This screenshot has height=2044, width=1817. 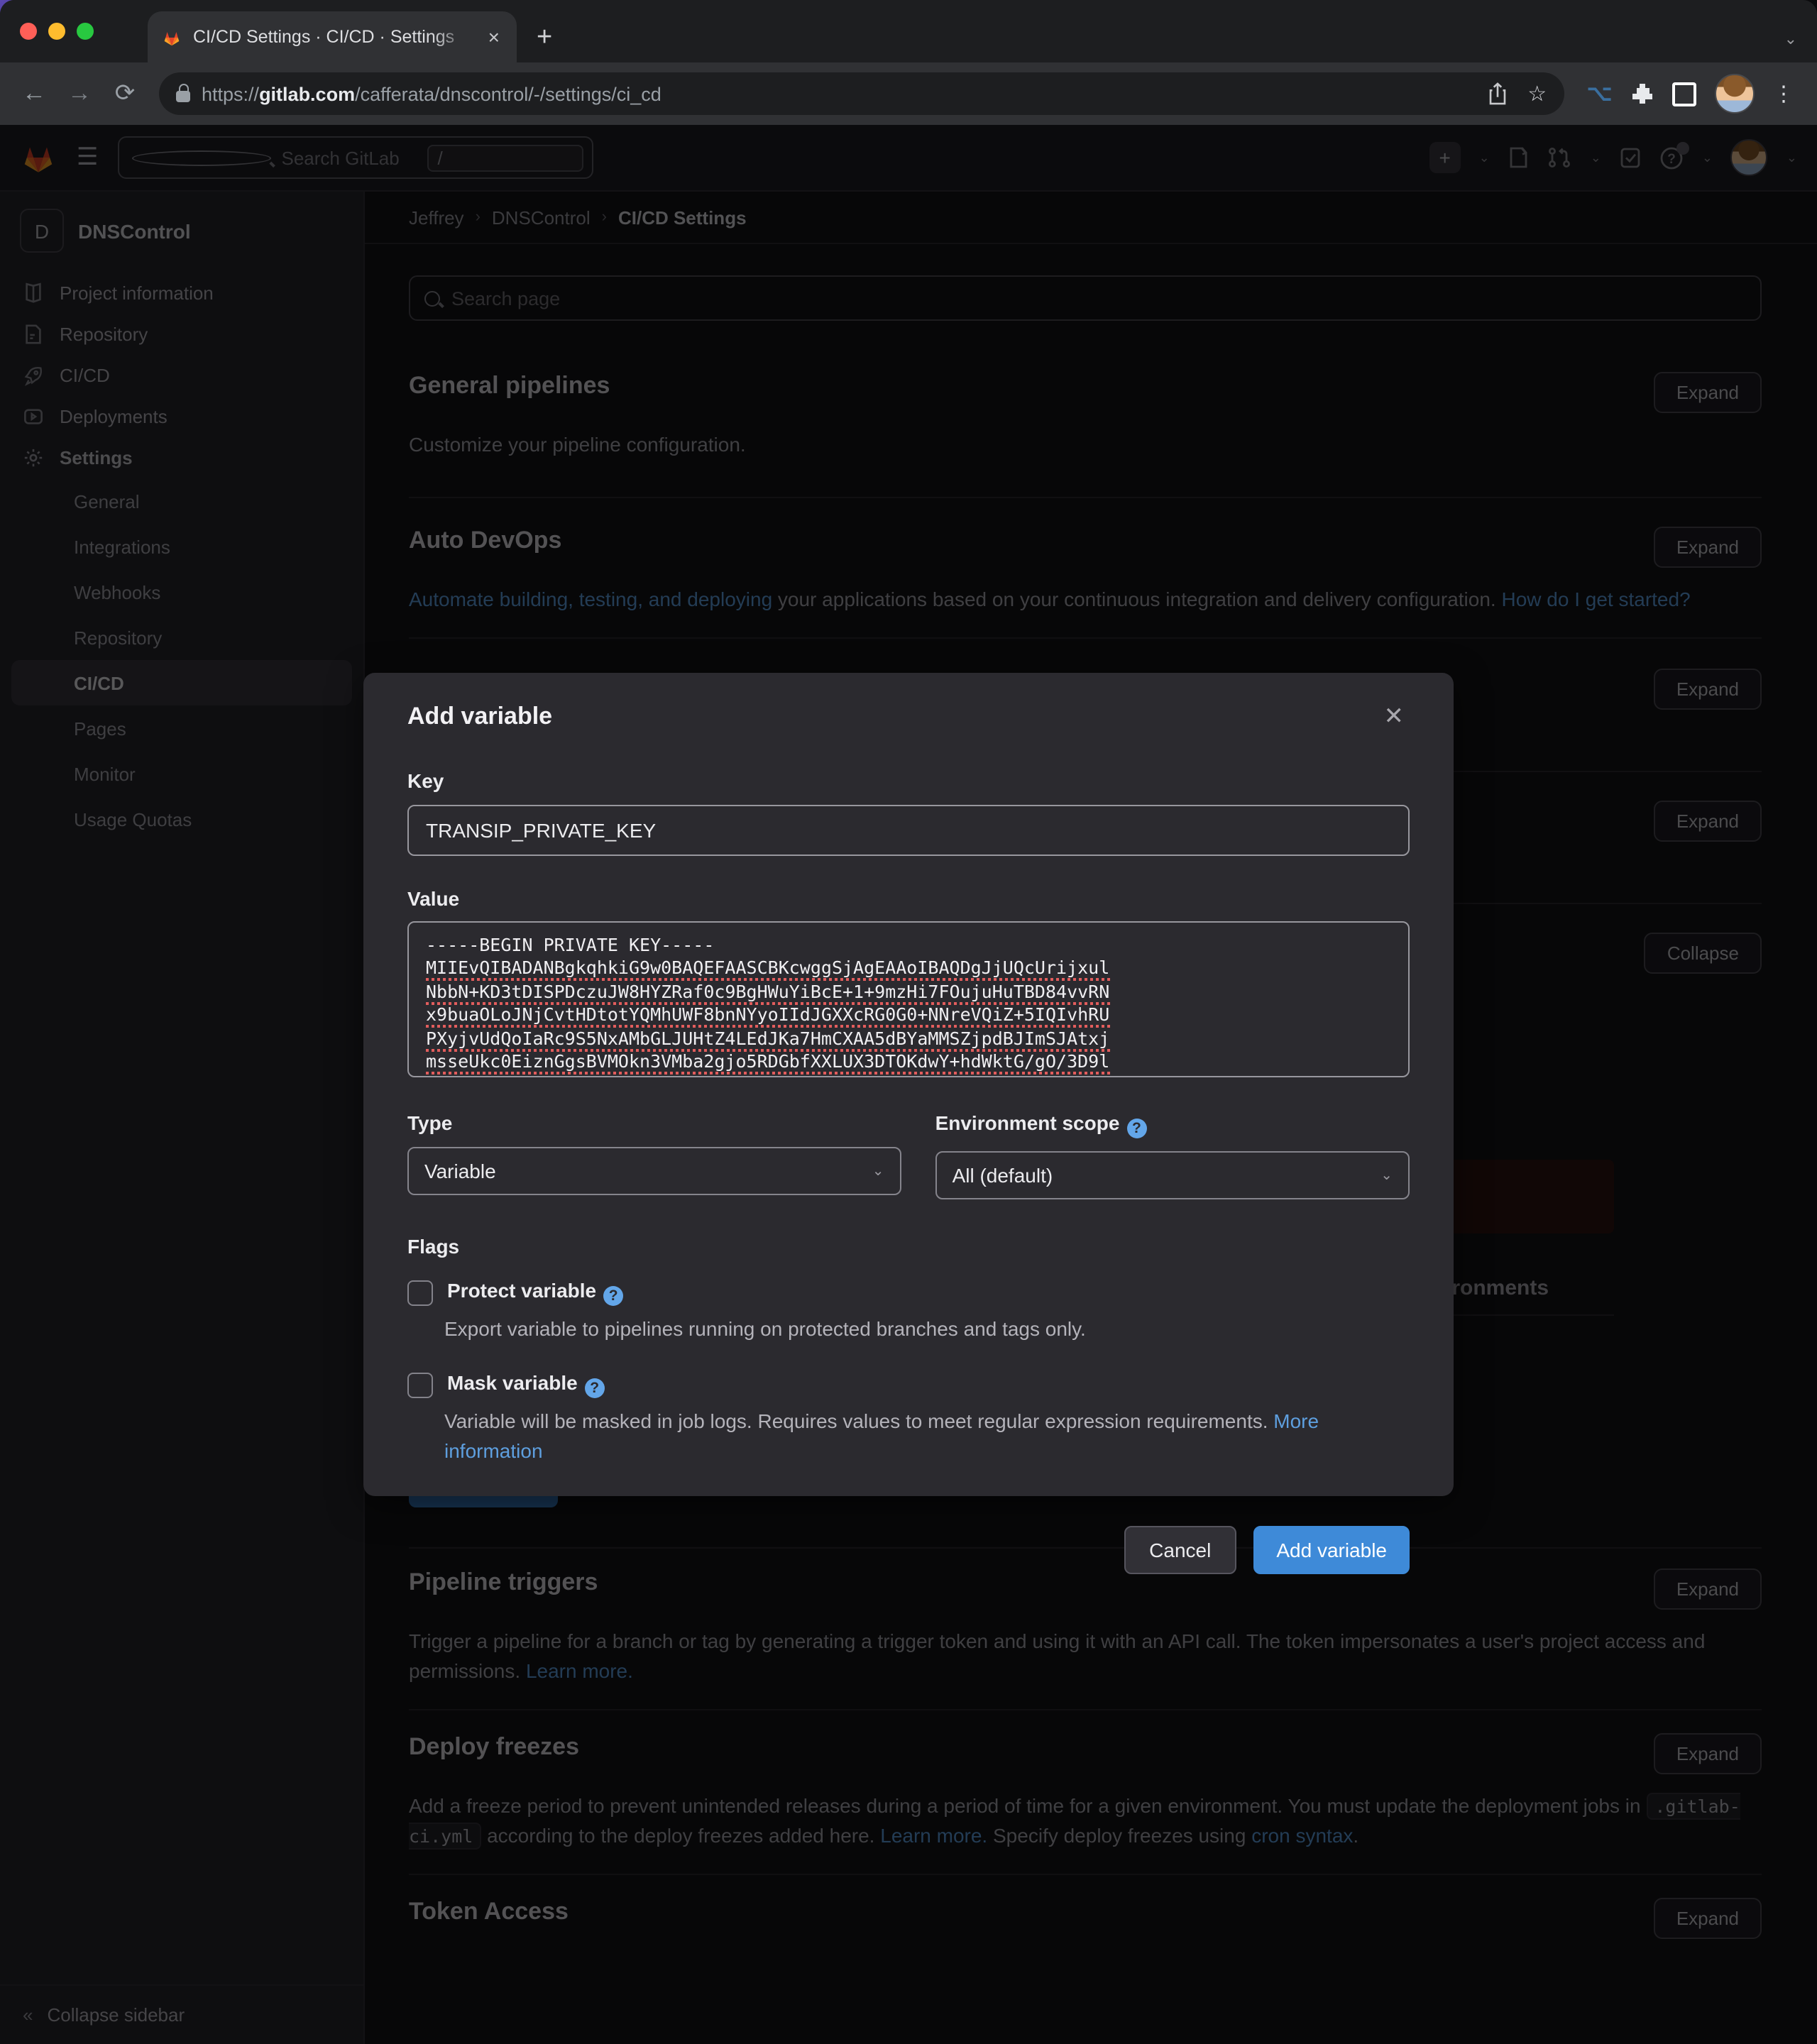 I want to click on lock-icon, so click(x=183, y=93).